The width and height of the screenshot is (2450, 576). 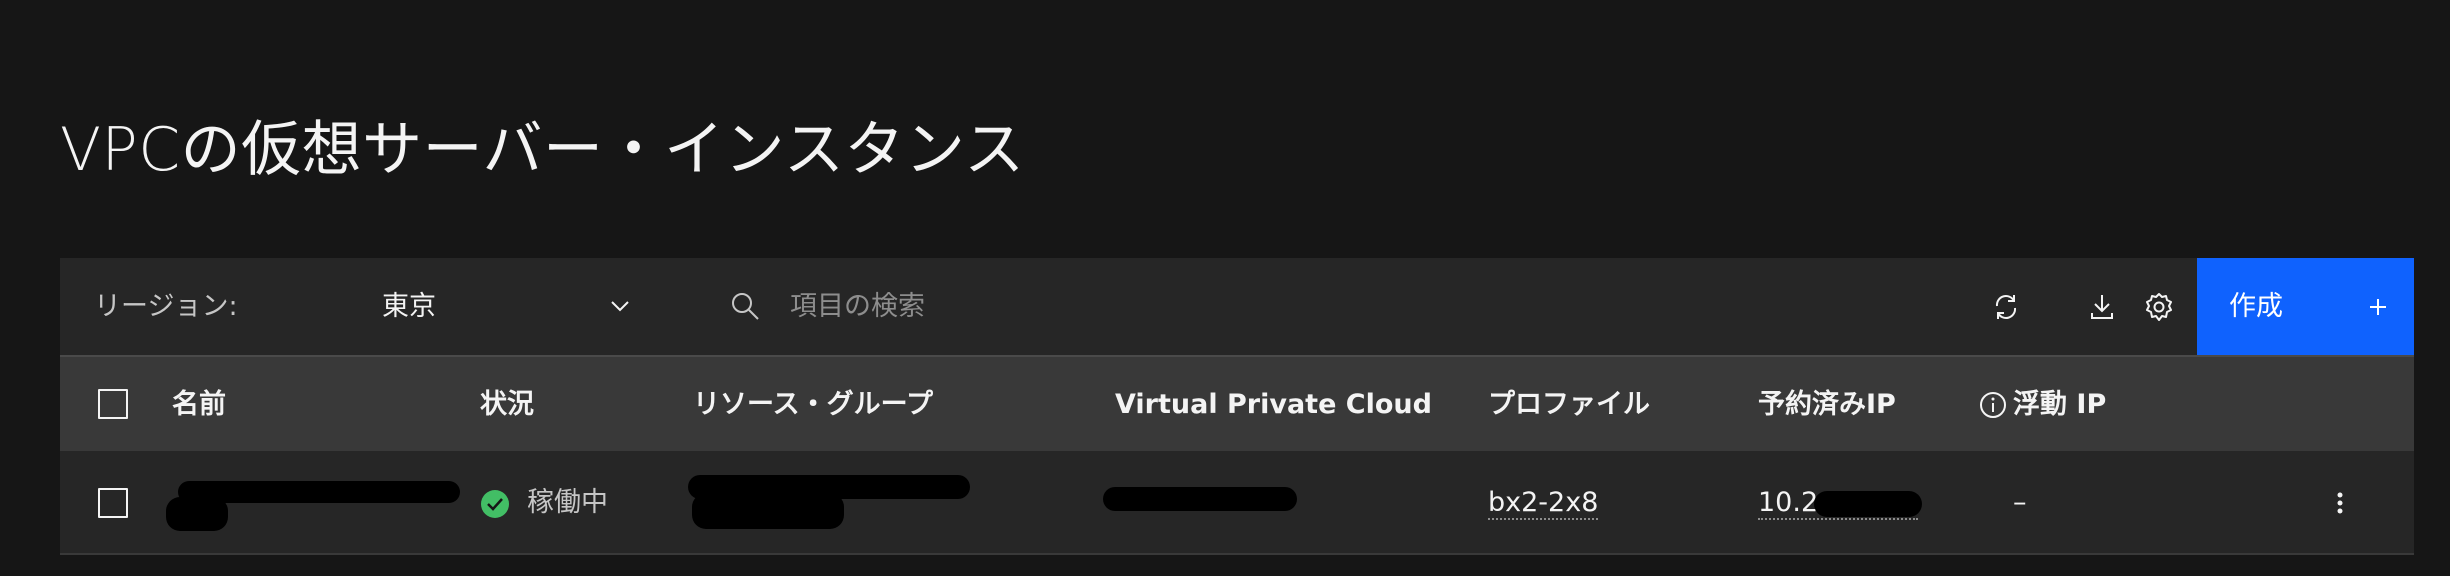 I want to click on column-header-profile: プロファイル, so click(x=1569, y=405).